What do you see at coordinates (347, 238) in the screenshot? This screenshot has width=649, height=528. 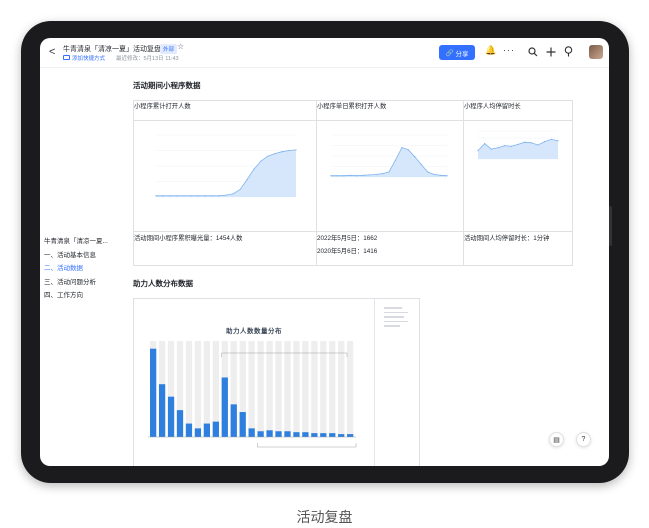 I see `daily-stat-line: 2022年5月5日：1662` at bounding box center [347, 238].